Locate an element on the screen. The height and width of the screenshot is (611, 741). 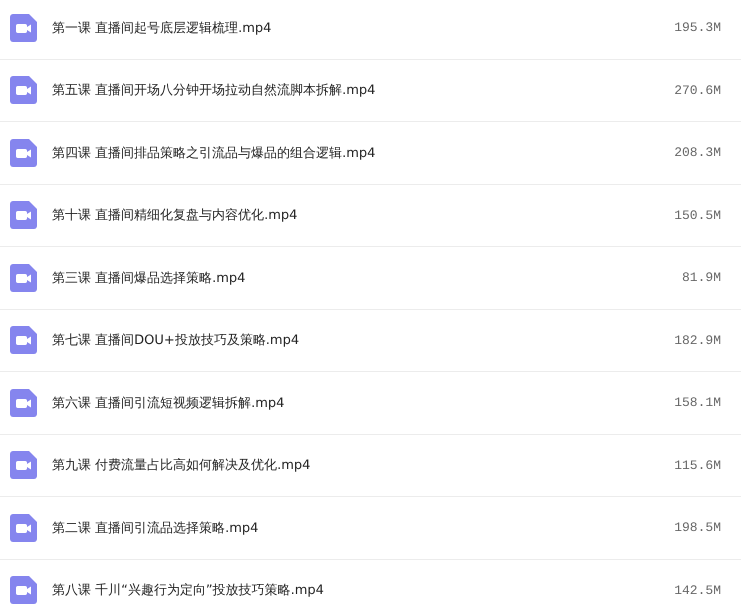
file-size: 208.3M is located at coordinates (697, 152).